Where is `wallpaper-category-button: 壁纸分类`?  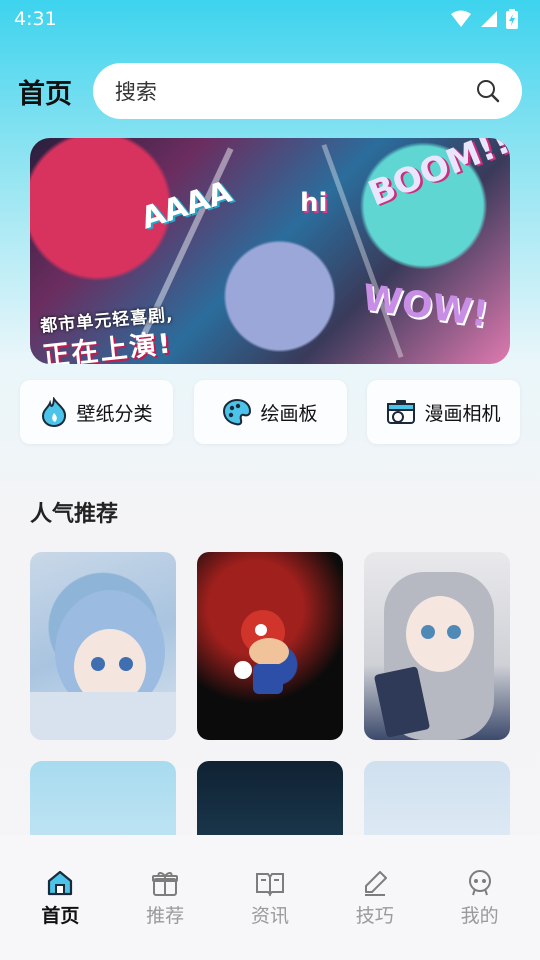 wallpaper-category-button: 壁纸分类 is located at coordinates (96, 412).